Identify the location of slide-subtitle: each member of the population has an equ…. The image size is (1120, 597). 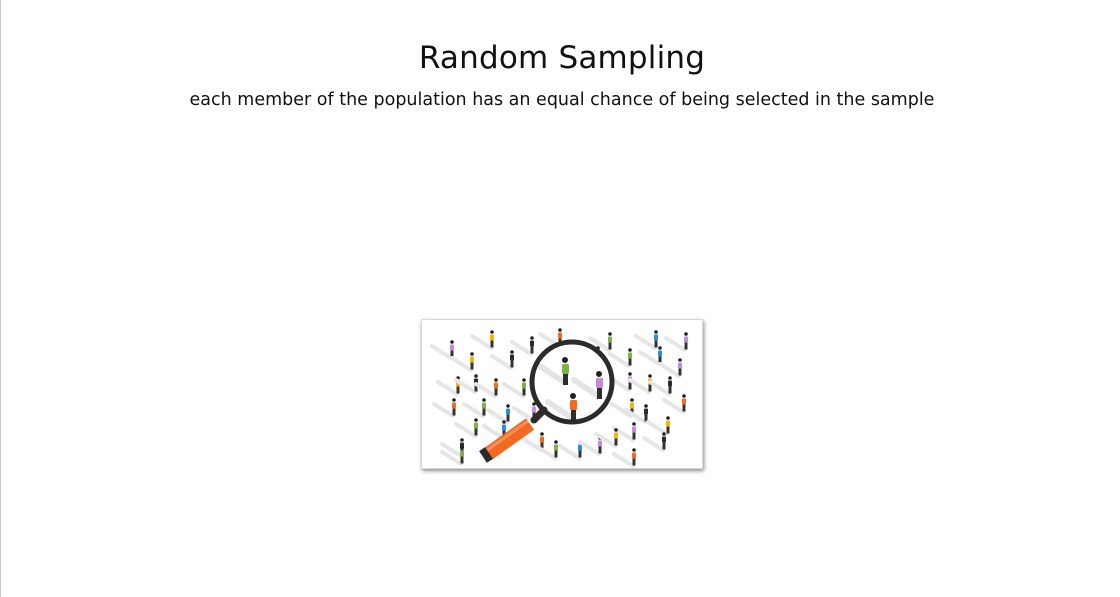
(562, 100).